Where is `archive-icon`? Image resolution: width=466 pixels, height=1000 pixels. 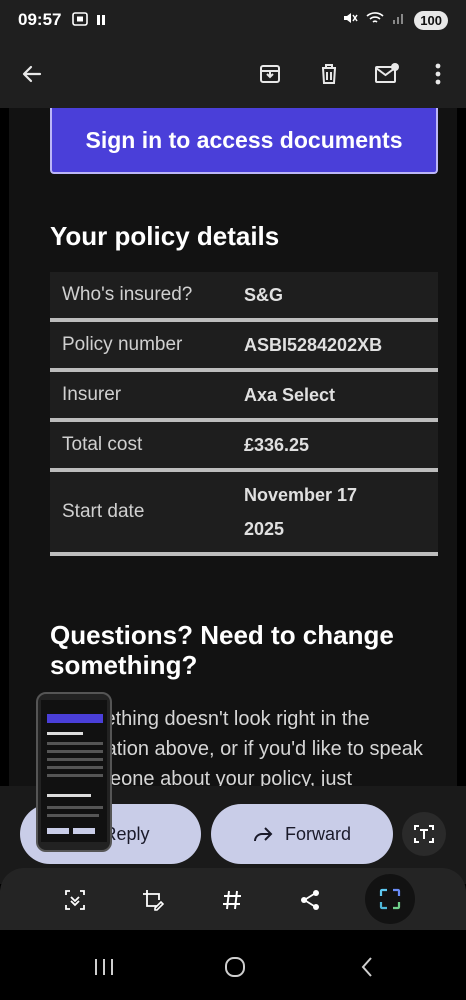
archive-icon is located at coordinates (270, 74).